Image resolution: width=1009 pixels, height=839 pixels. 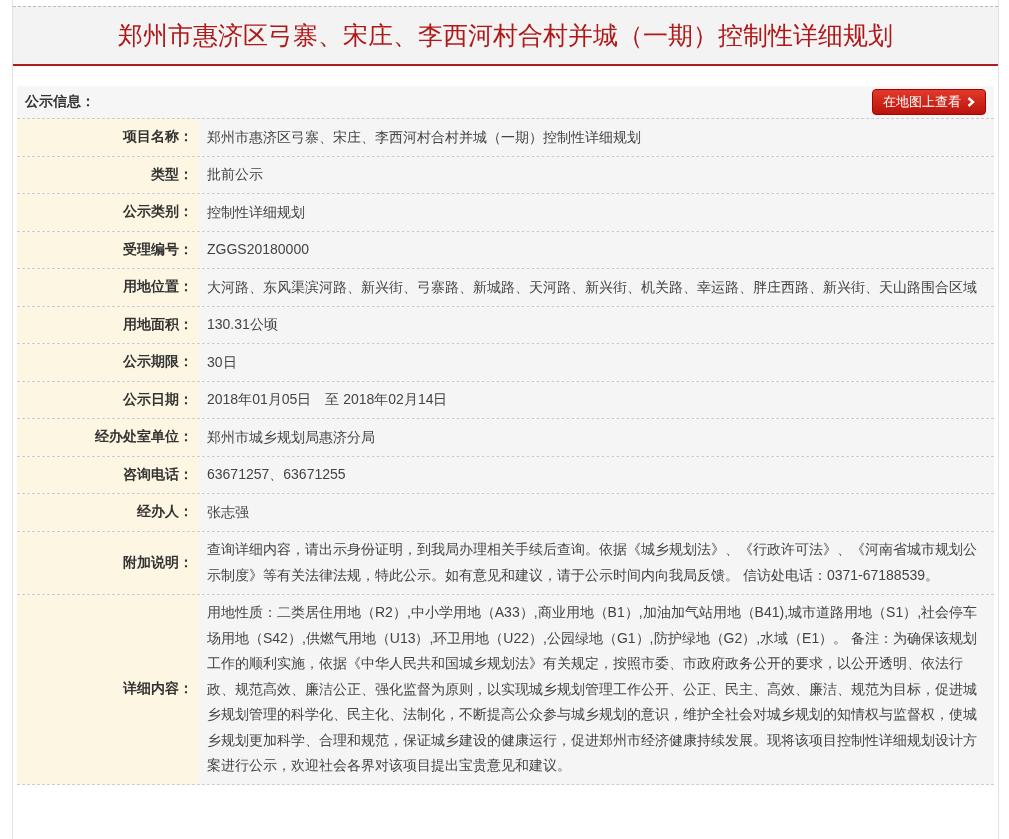 What do you see at coordinates (108, 174) in the screenshot?
I see `field-label: 类型：` at bounding box center [108, 174].